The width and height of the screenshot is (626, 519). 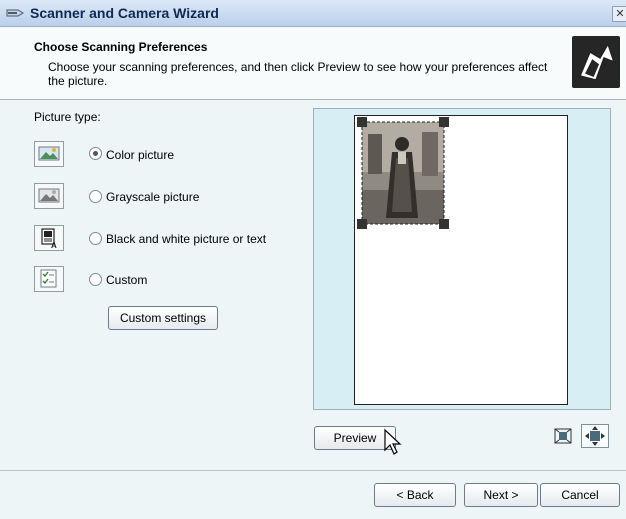 I want to click on wizard-arrow-icon, so click(x=596, y=62).